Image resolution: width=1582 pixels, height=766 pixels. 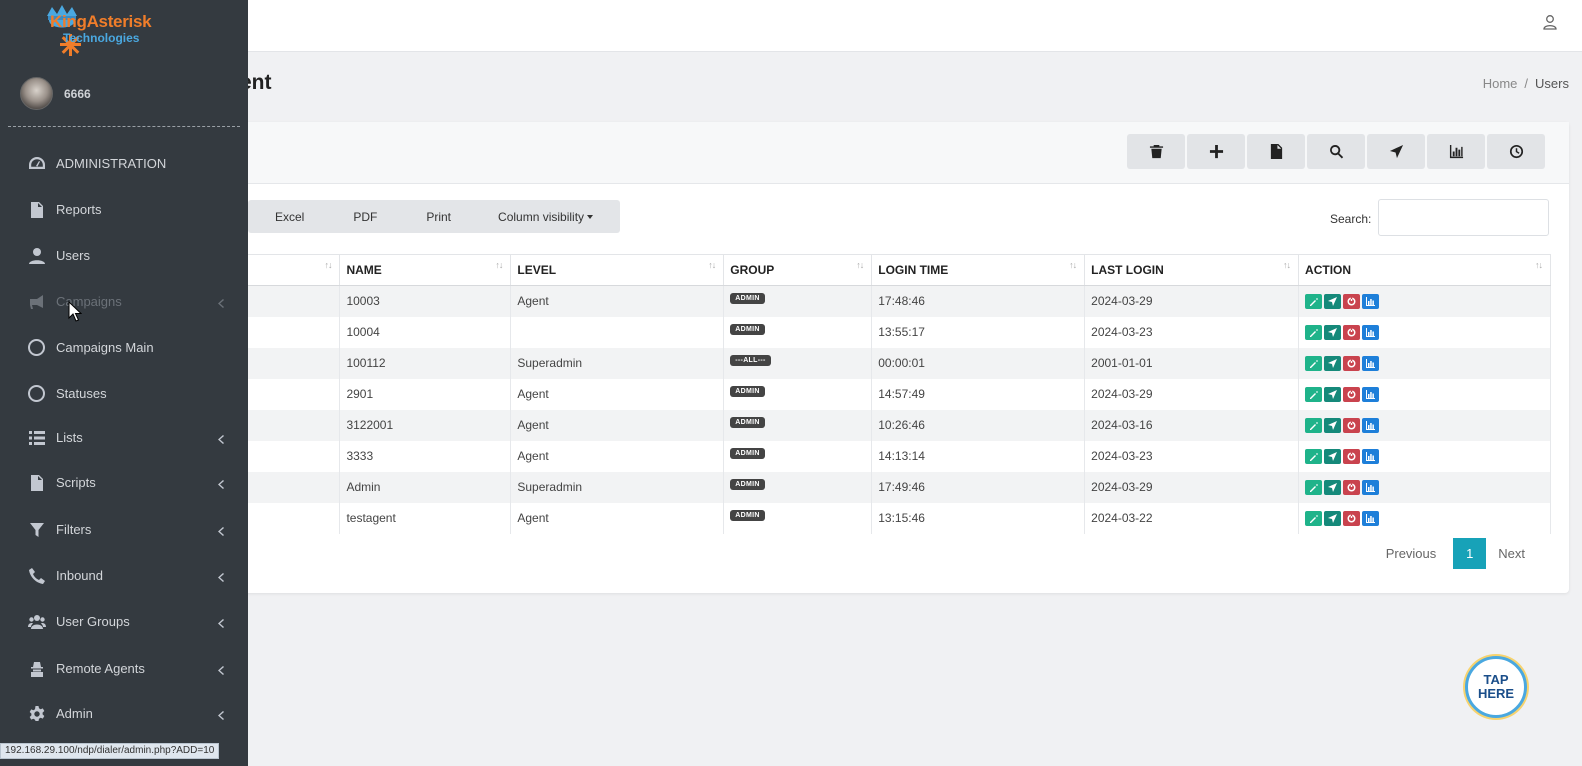 What do you see at coordinates (289, 217) in the screenshot?
I see `excel-button: Excel` at bounding box center [289, 217].